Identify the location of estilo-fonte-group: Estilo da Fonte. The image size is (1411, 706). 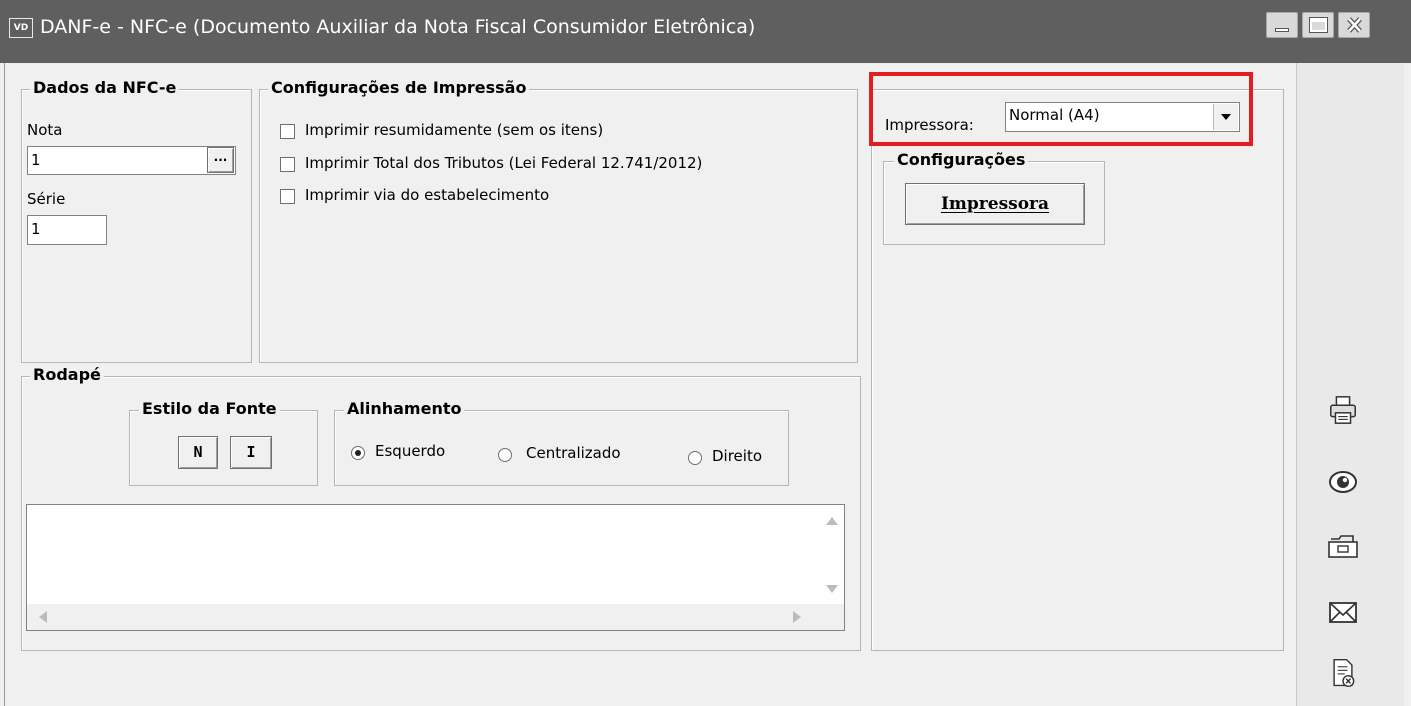
(223, 442).